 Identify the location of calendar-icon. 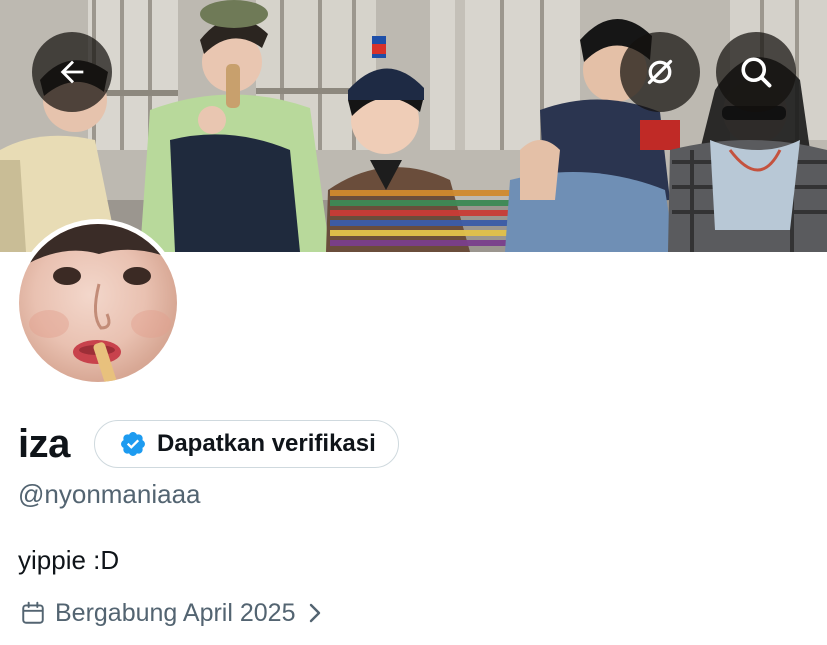
(33, 612).